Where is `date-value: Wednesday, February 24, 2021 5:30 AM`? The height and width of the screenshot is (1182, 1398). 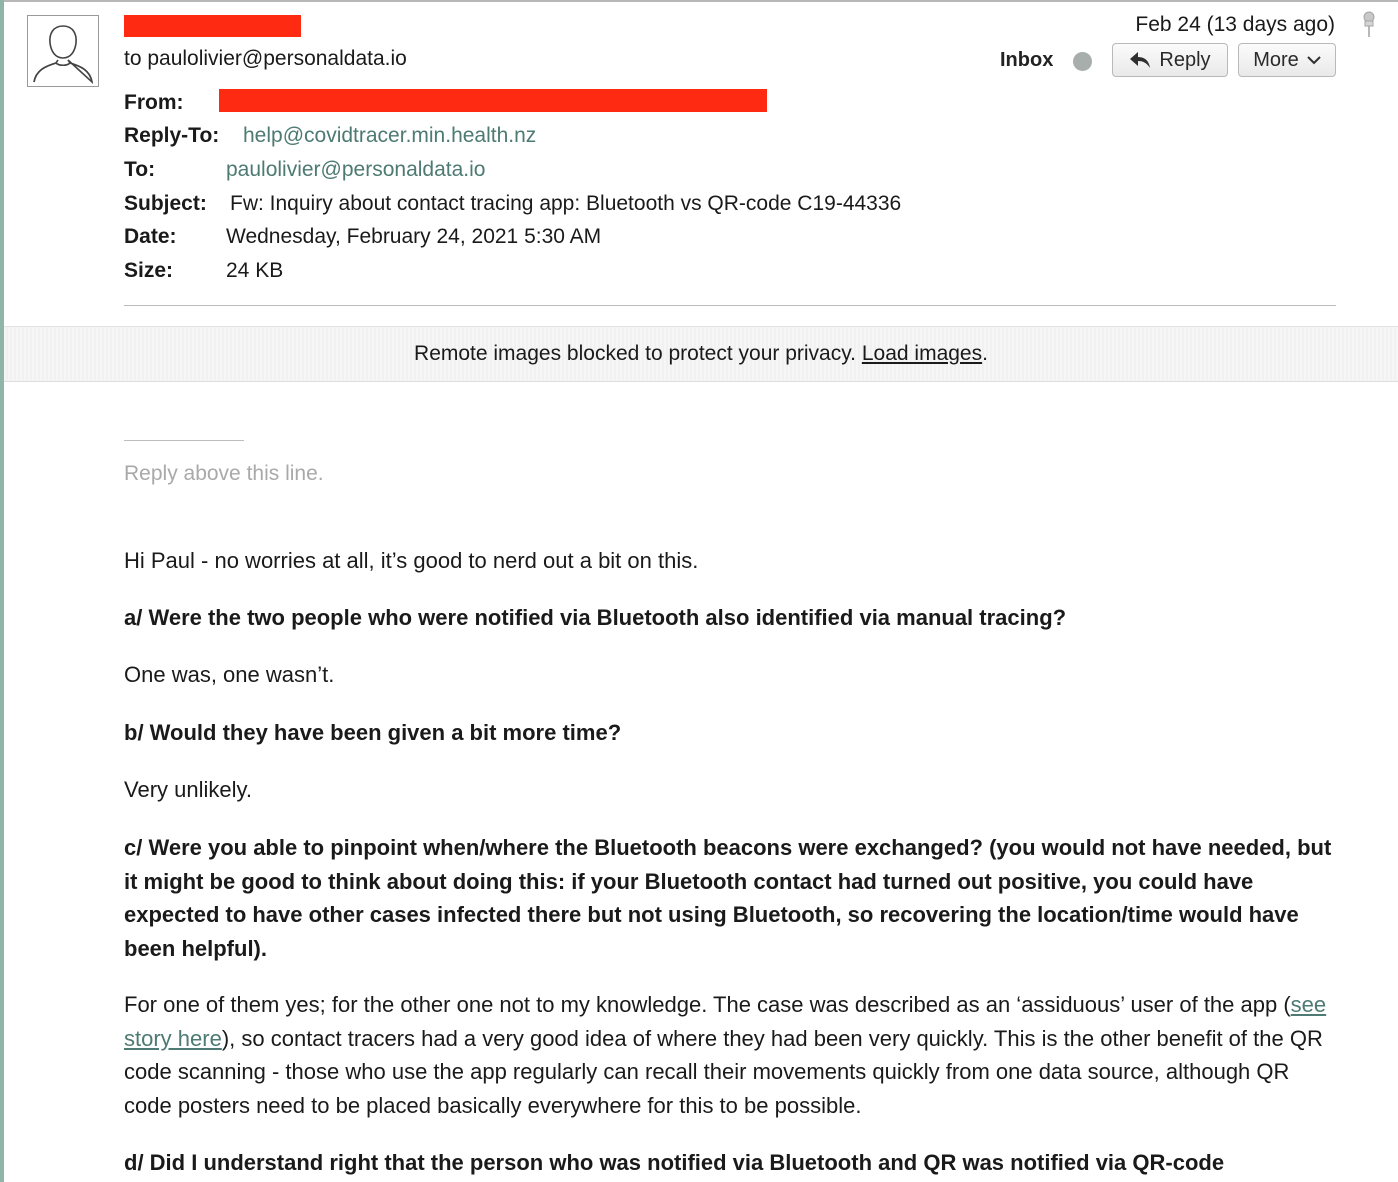 date-value: Wednesday, February 24, 2021 5:30 AM is located at coordinates (414, 236).